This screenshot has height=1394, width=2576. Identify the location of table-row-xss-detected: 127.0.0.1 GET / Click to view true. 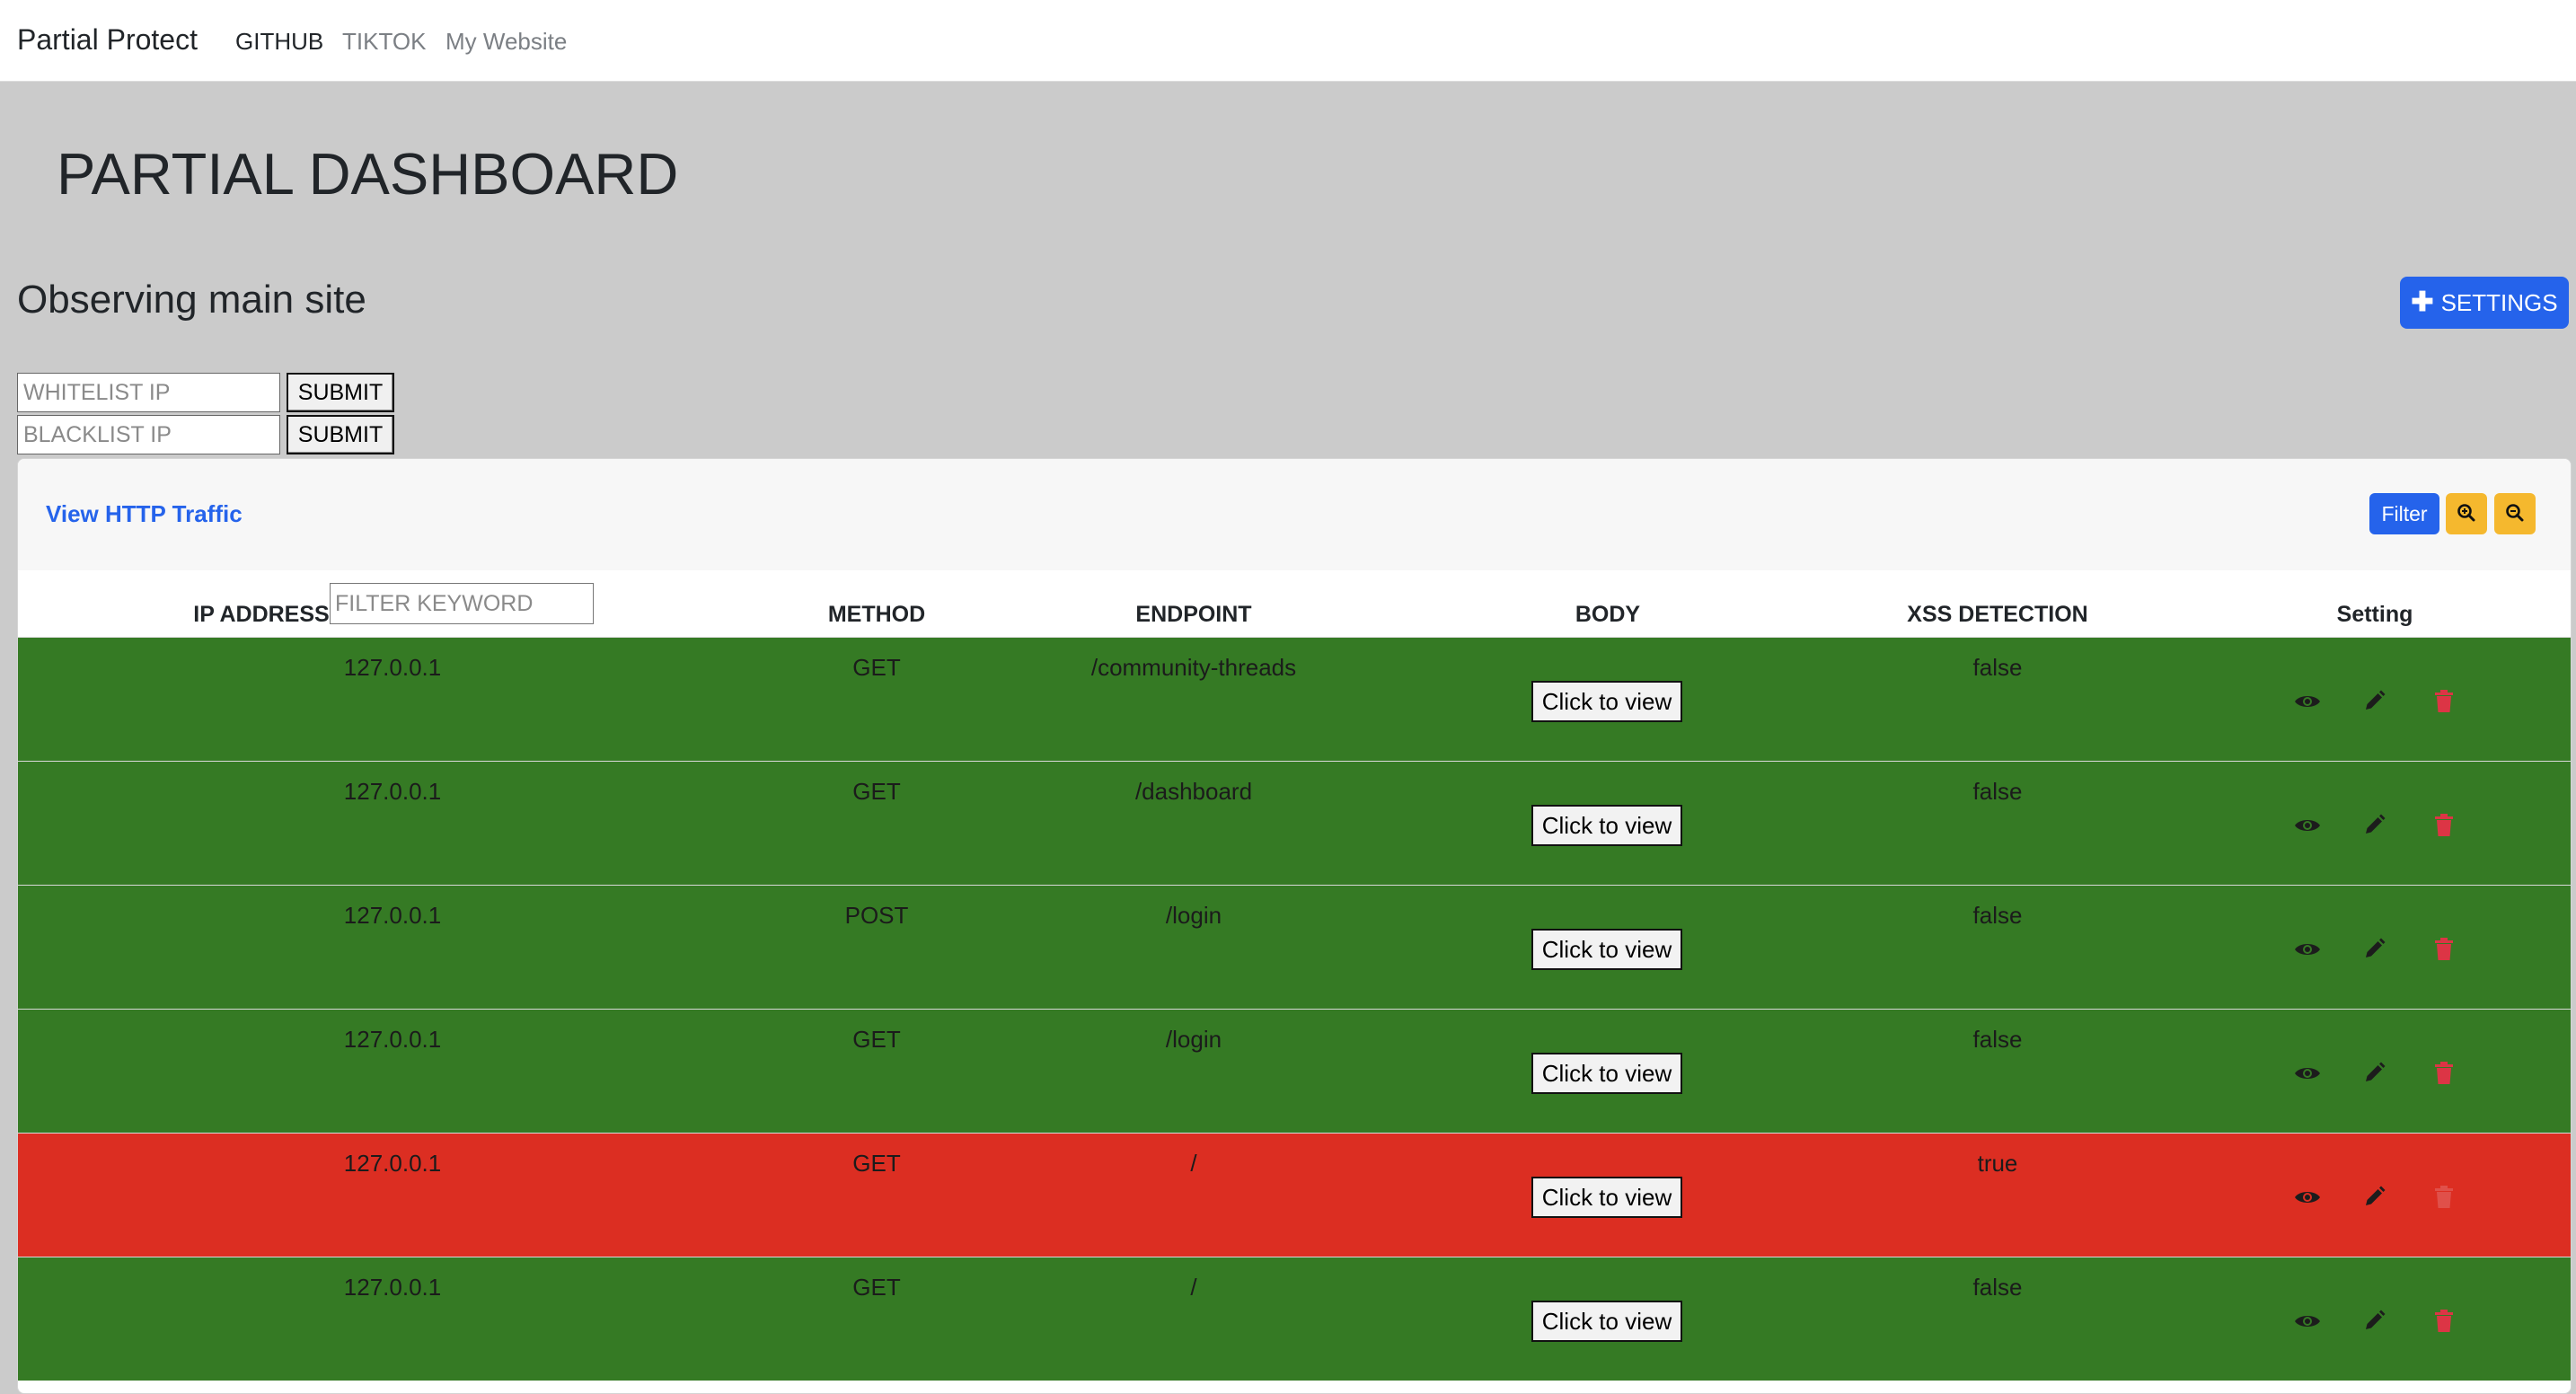
(1294, 1195).